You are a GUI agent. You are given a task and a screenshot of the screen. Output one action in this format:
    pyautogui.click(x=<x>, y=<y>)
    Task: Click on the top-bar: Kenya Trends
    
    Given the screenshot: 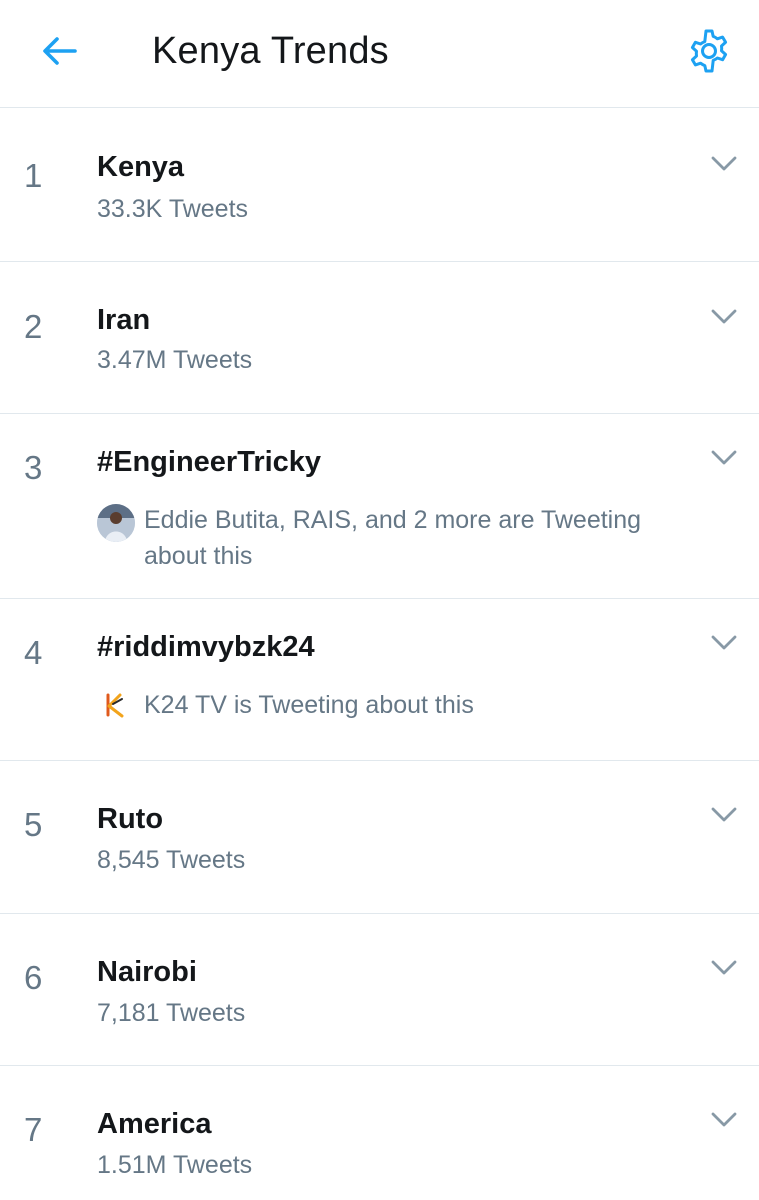 What is the action you would take?
    pyautogui.click(x=379, y=54)
    